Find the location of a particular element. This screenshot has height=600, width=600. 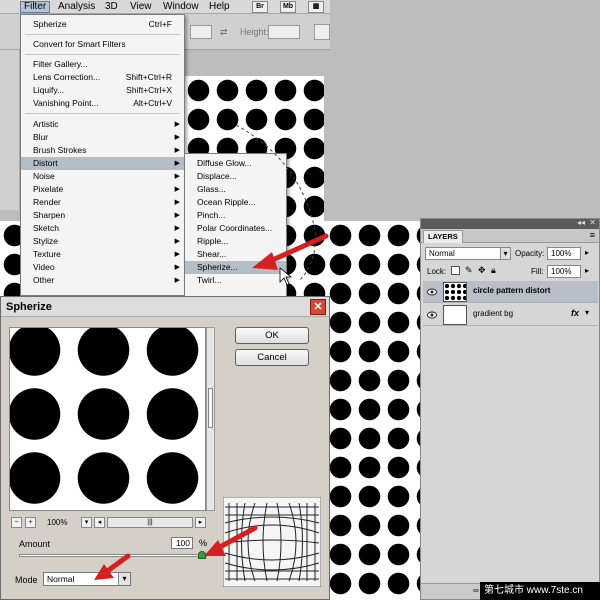

red-arrow-amount is located at coordinates (231, 540).